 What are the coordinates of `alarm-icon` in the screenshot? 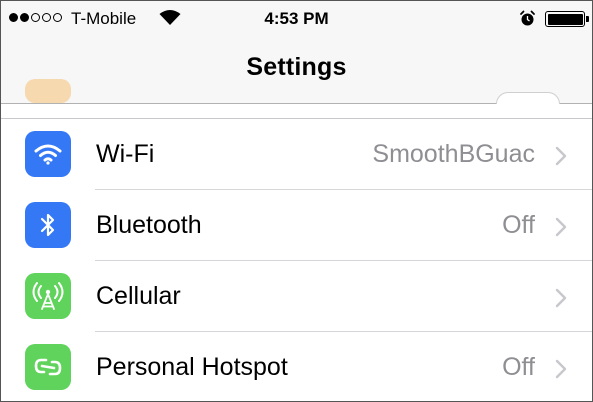 It's located at (527, 21).